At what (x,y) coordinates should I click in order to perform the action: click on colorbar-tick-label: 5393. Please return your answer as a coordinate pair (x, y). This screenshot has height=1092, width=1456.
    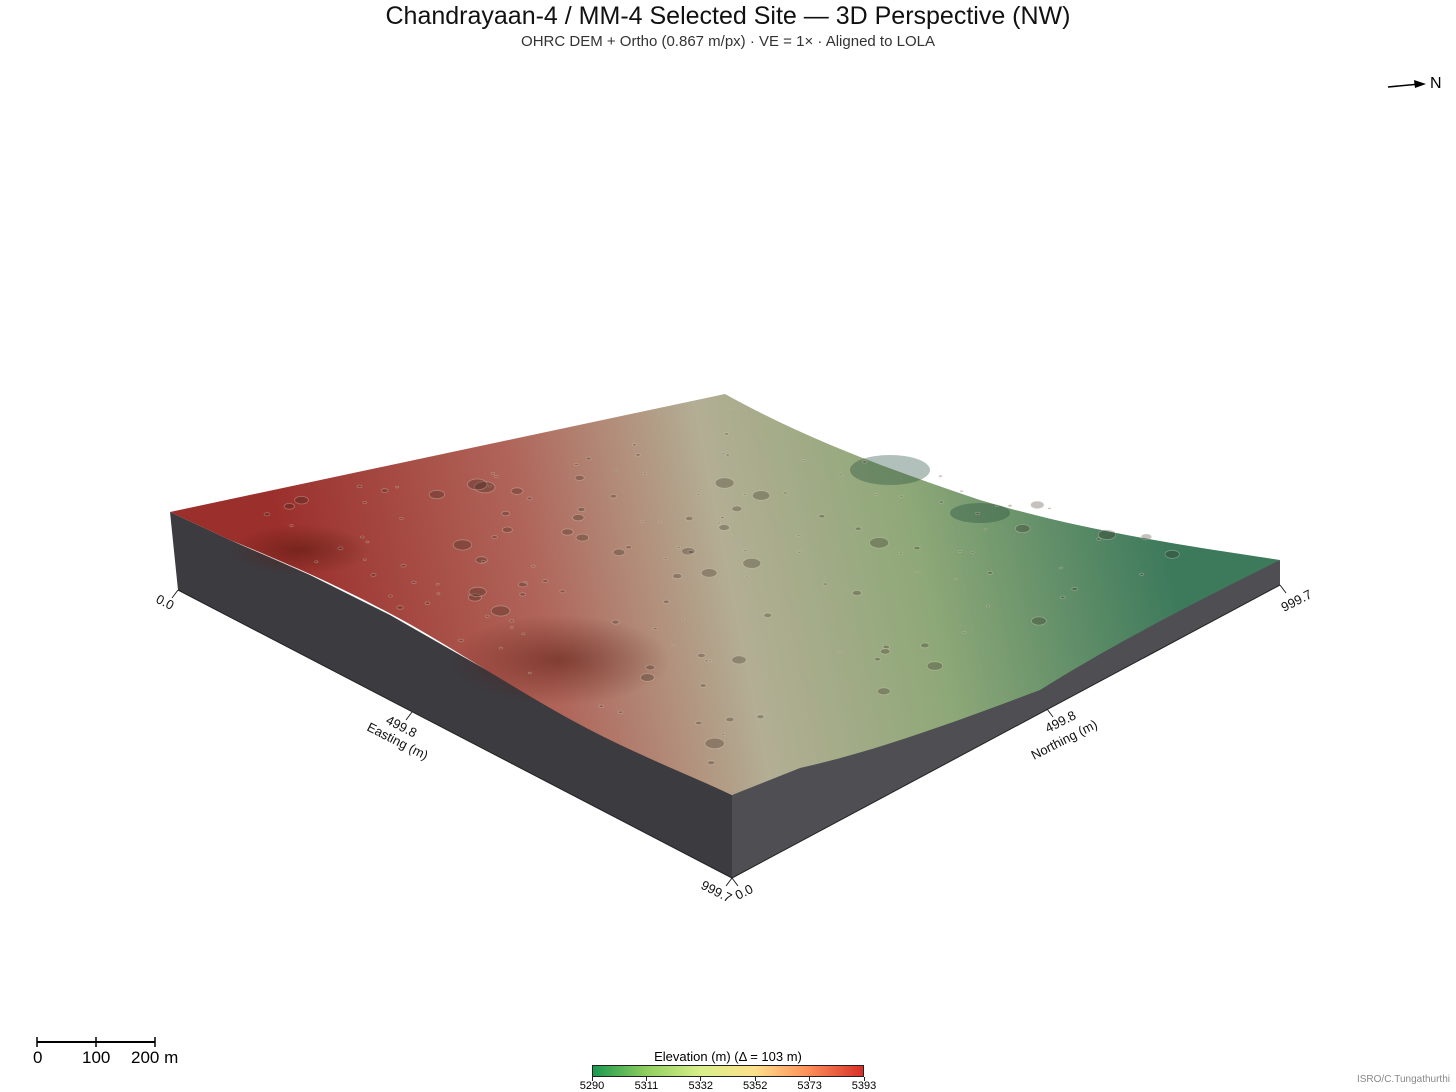
    Looking at the image, I should click on (864, 1086).